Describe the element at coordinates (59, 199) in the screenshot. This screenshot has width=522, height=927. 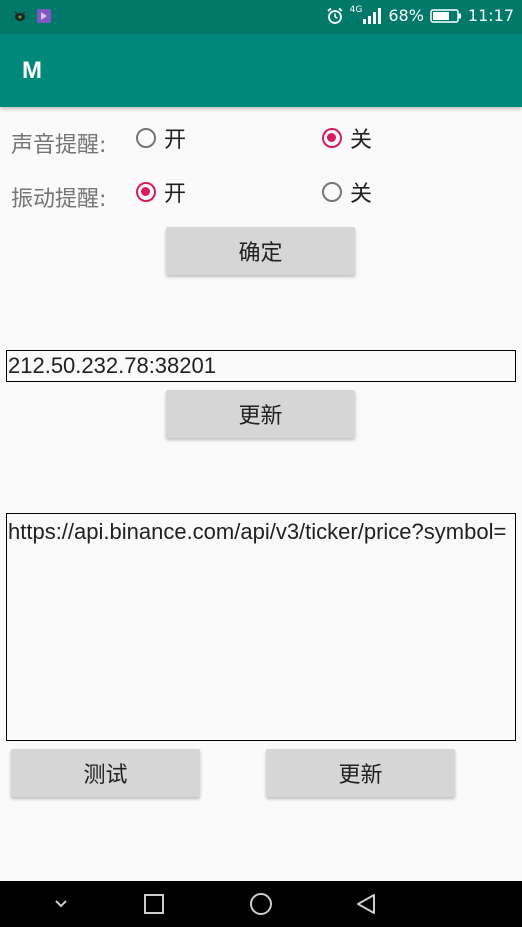
I see `vibration-reminder-label: 振动提醒:` at that location.